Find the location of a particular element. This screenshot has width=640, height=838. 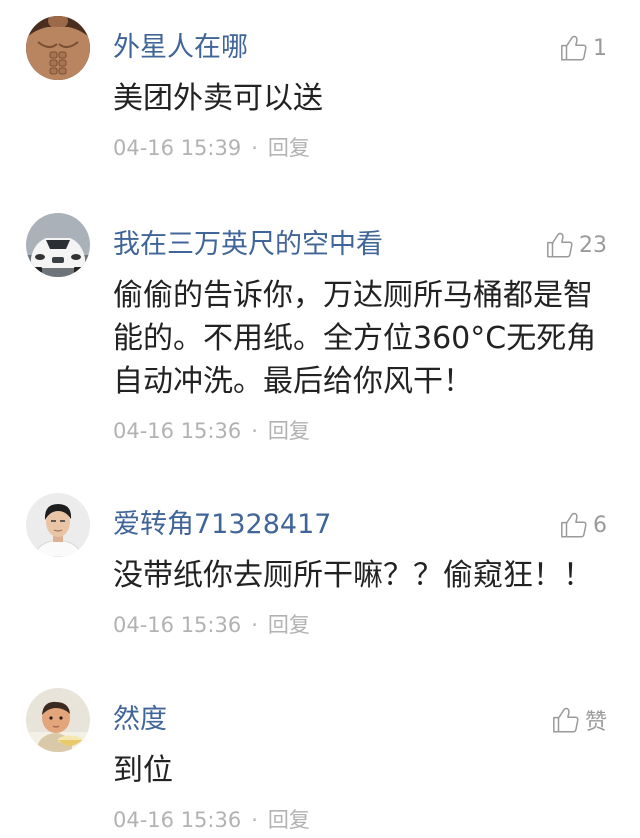

like-button: 1 is located at coordinates (583, 48).